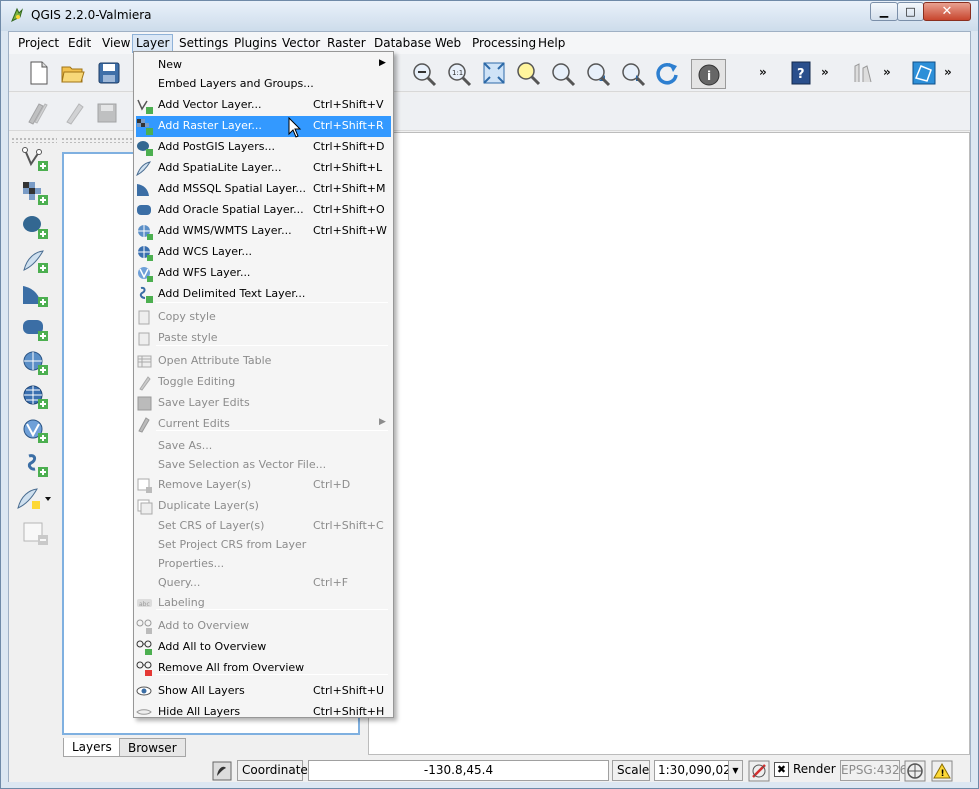  Describe the element at coordinates (263, 65) in the screenshot. I see `menu-item-new: New ▶` at that location.